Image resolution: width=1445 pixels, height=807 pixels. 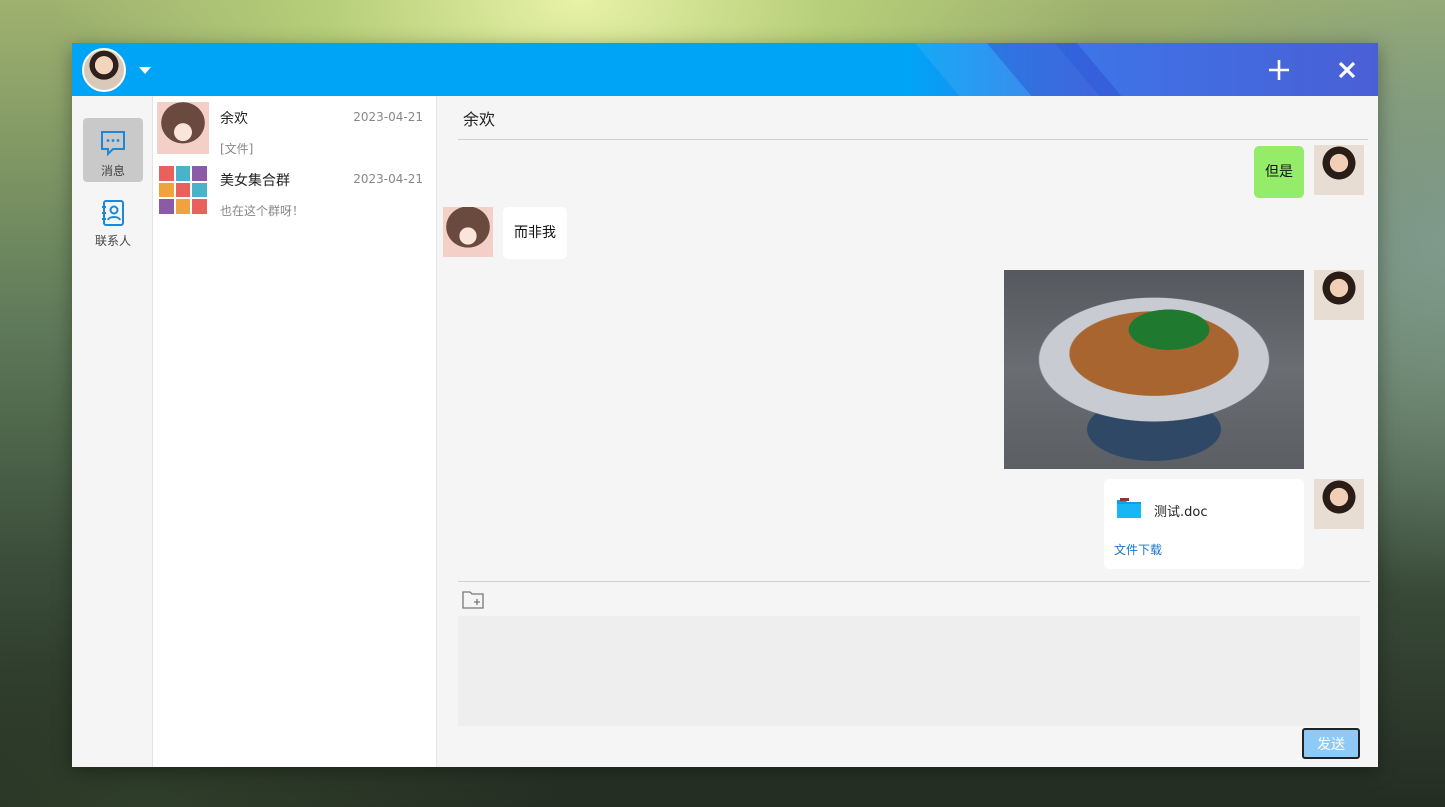 I want to click on my-avatar, so click(x=104, y=70).